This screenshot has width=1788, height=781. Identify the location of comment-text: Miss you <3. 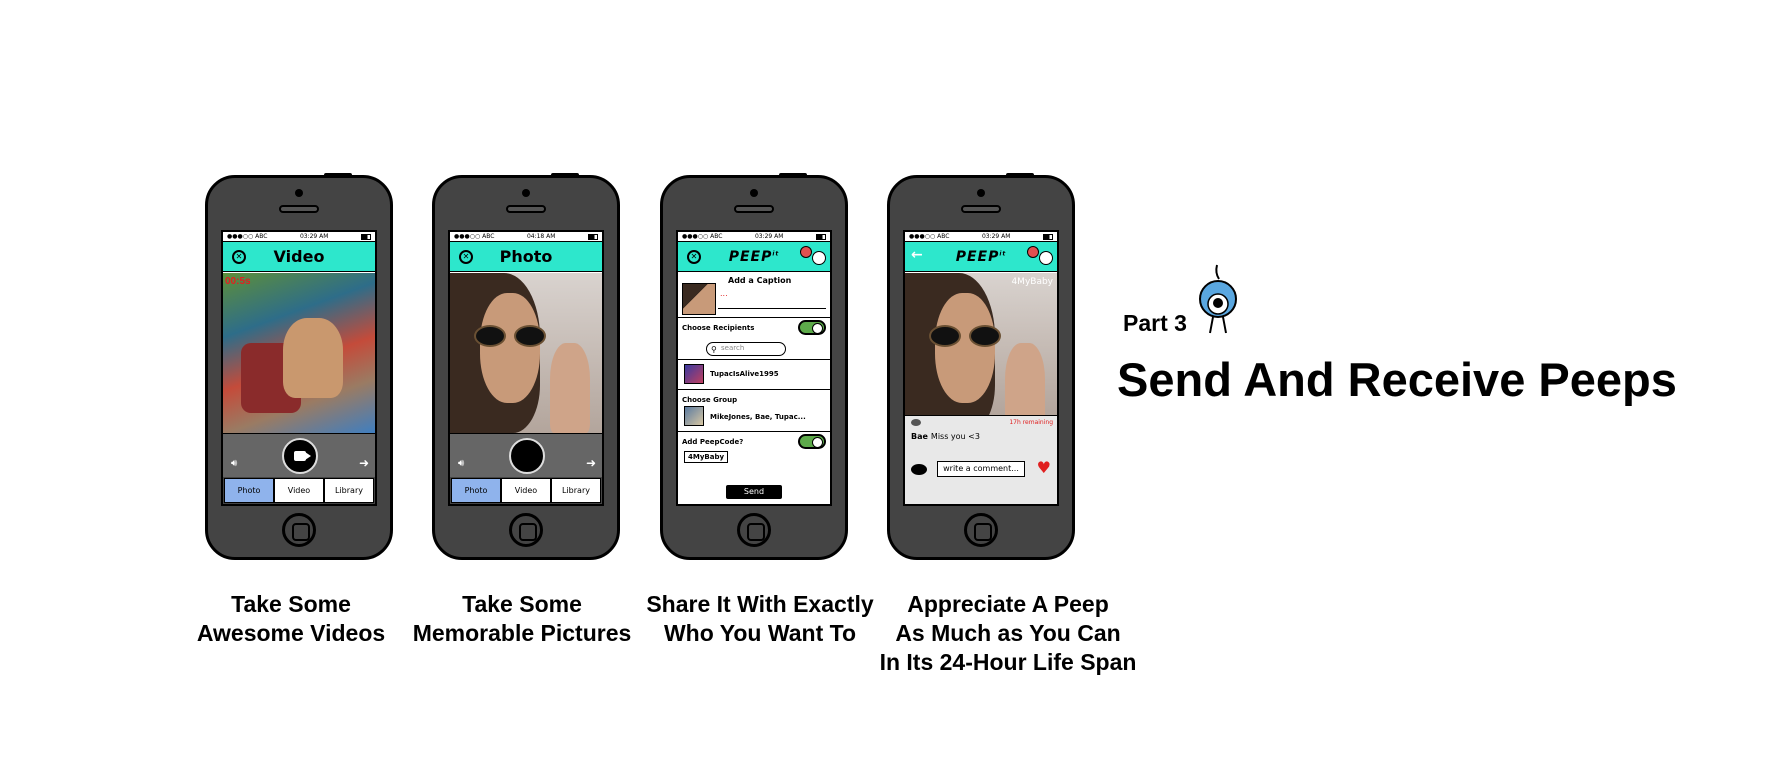
(955, 436).